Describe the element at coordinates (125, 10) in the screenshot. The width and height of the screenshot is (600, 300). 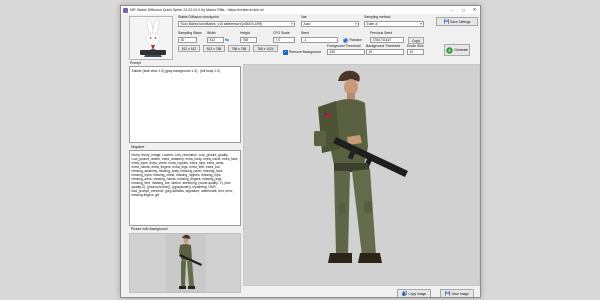
I see `app-icon` at that location.